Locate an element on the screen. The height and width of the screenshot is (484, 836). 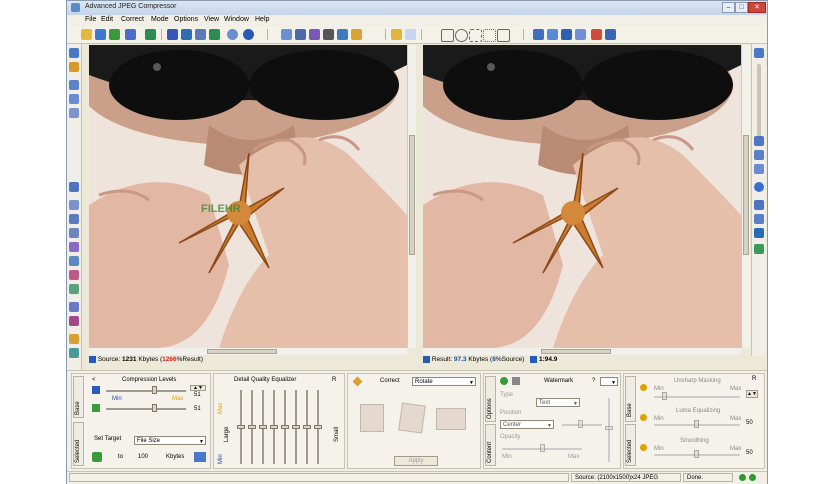
menu-mode: Mode is located at coordinates (160, 19).